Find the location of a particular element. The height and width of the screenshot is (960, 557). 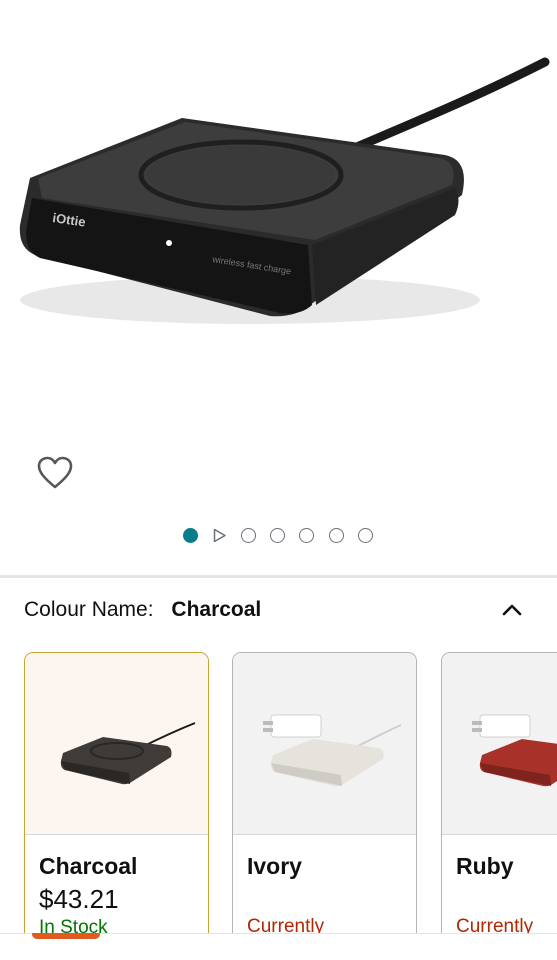

swatch-name: Charcoal is located at coordinates (88, 866).